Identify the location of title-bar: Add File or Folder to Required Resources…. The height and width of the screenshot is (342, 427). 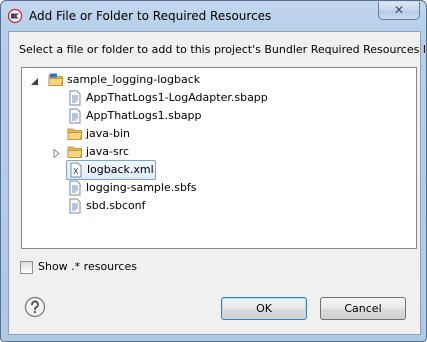
(213, 16).